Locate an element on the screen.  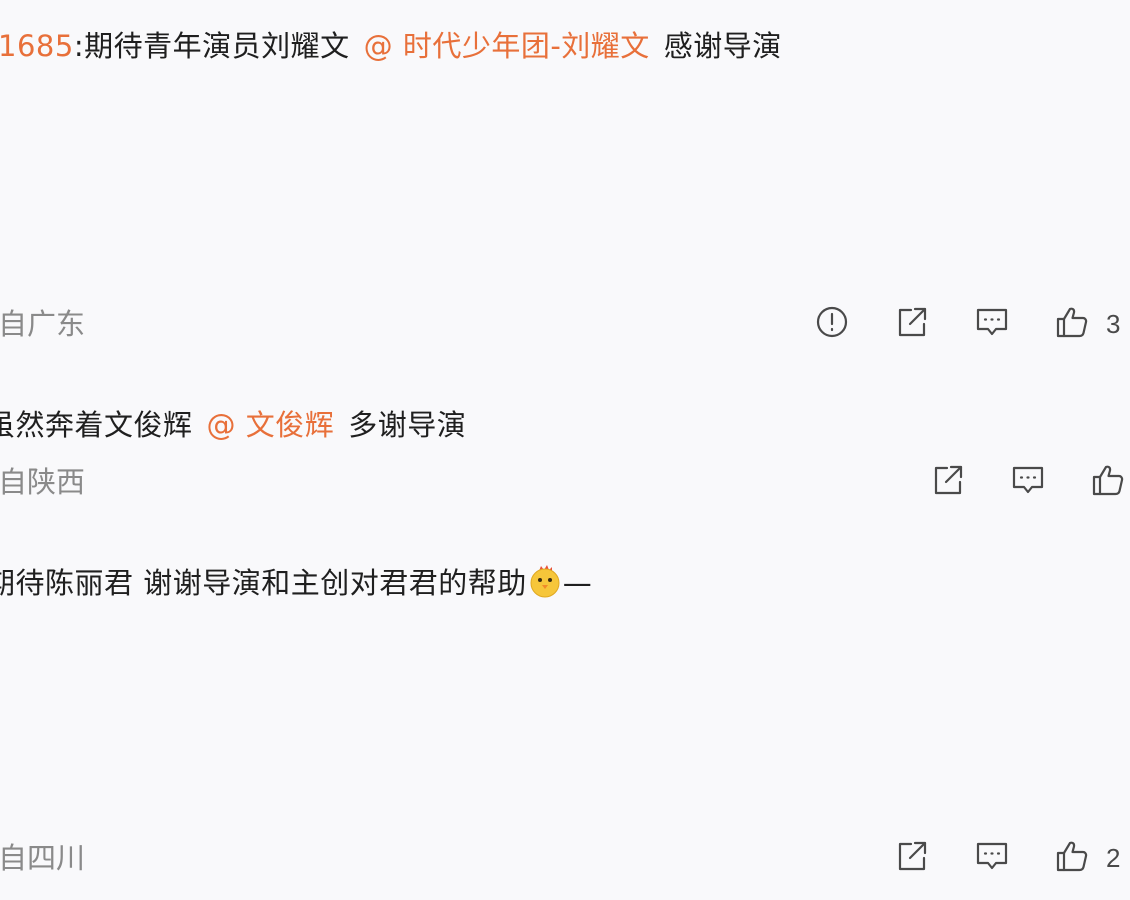
comment-1-reply-button is located at coordinates (992, 322).